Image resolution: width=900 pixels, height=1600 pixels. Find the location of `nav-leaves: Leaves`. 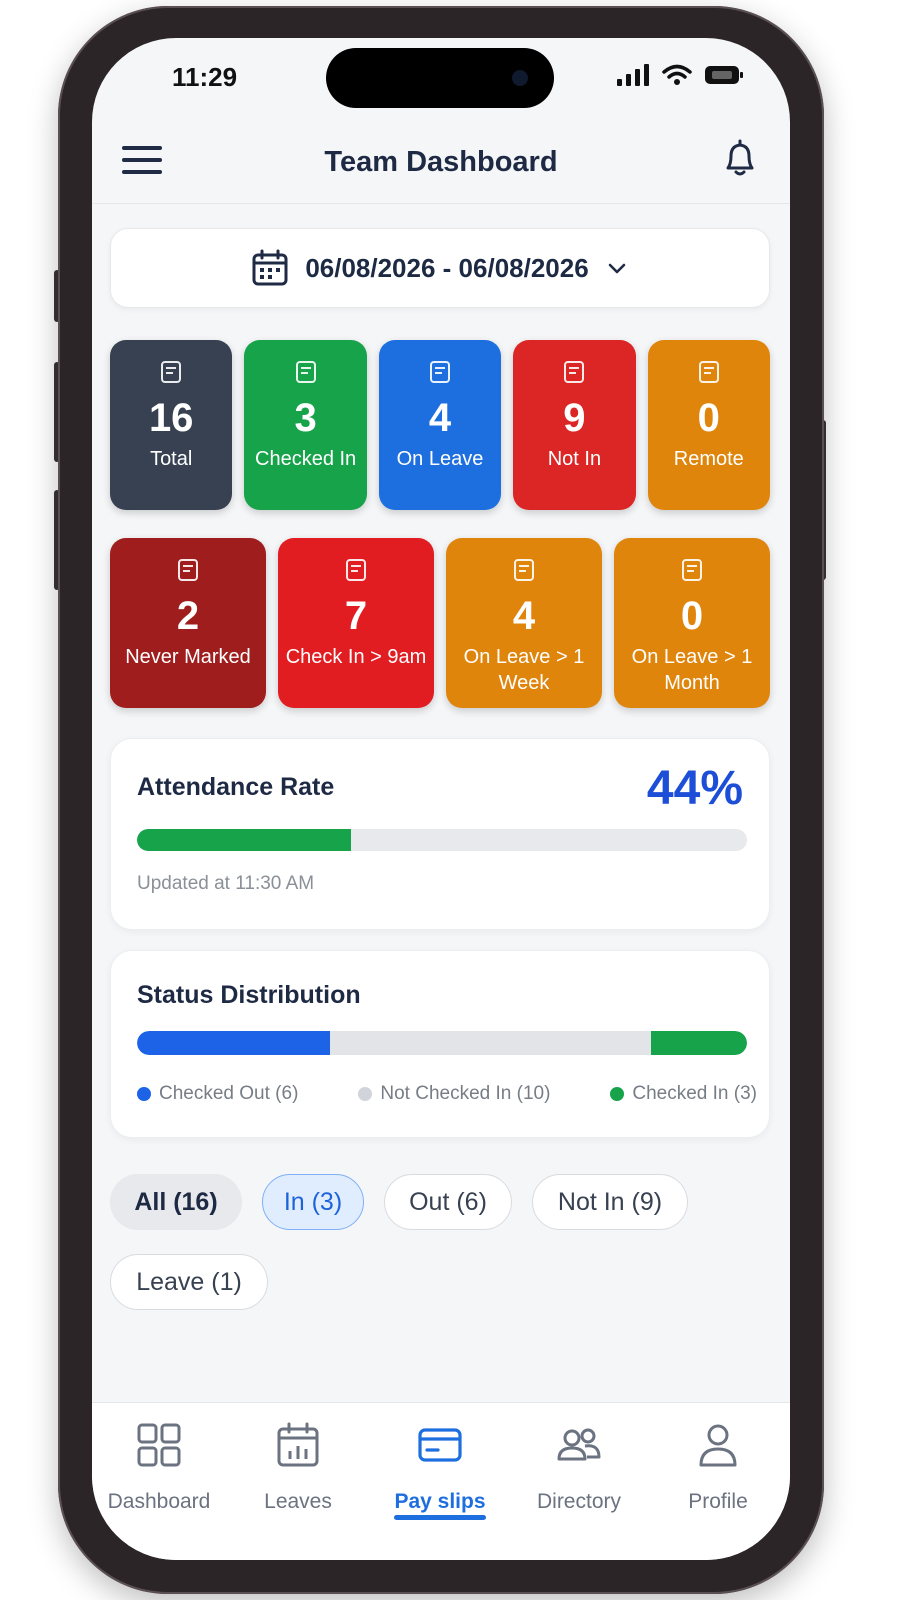

nav-leaves: Leaves is located at coordinates (298, 1467).